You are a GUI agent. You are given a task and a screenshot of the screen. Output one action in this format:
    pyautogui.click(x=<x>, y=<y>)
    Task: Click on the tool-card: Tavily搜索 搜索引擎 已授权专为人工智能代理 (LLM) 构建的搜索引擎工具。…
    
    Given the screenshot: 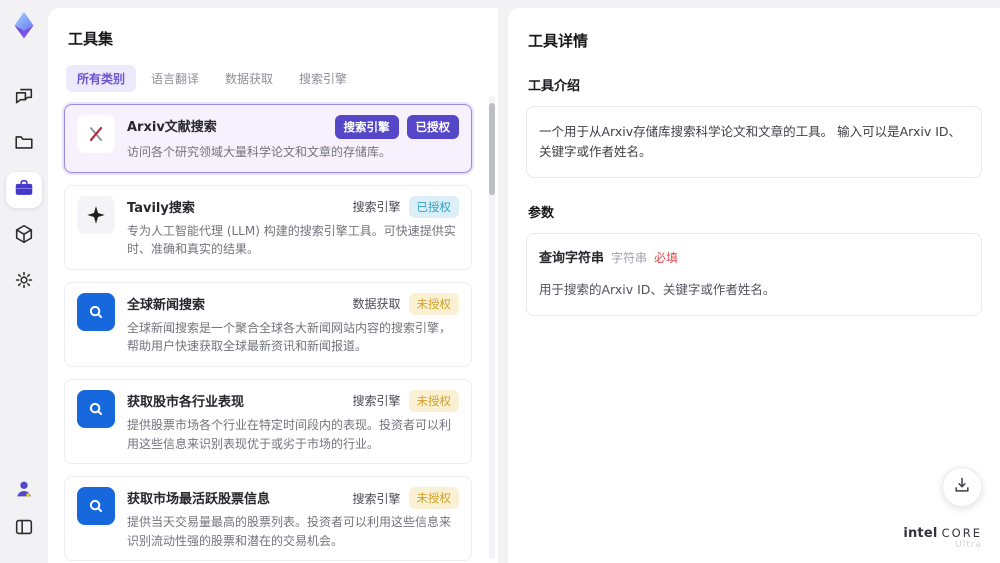 What is the action you would take?
    pyautogui.click(x=268, y=227)
    